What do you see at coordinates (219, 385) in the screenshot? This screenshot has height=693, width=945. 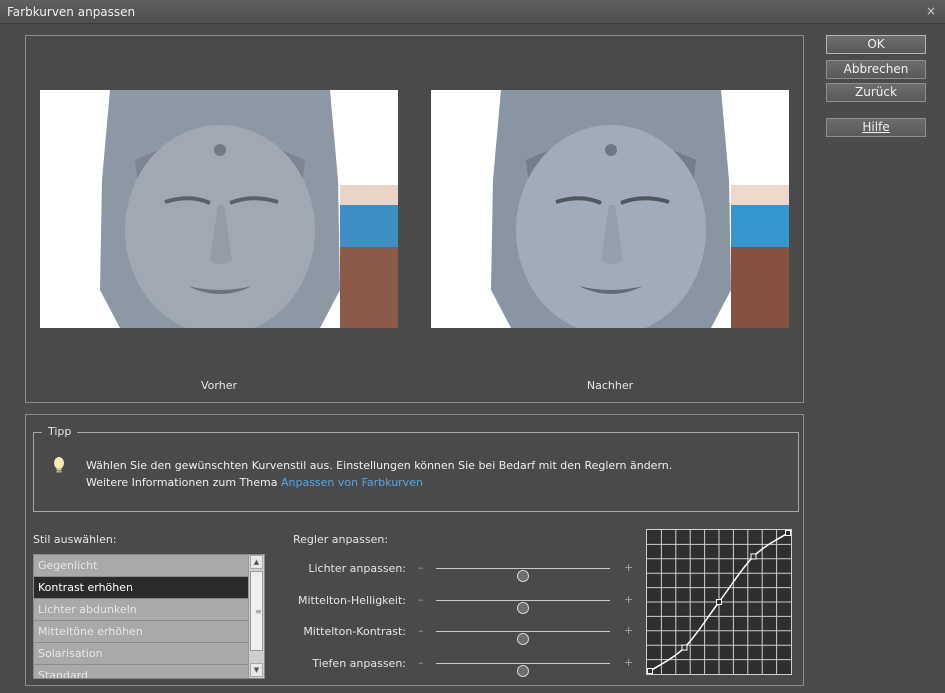 I see `before-caption: Vorher` at bounding box center [219, 385].